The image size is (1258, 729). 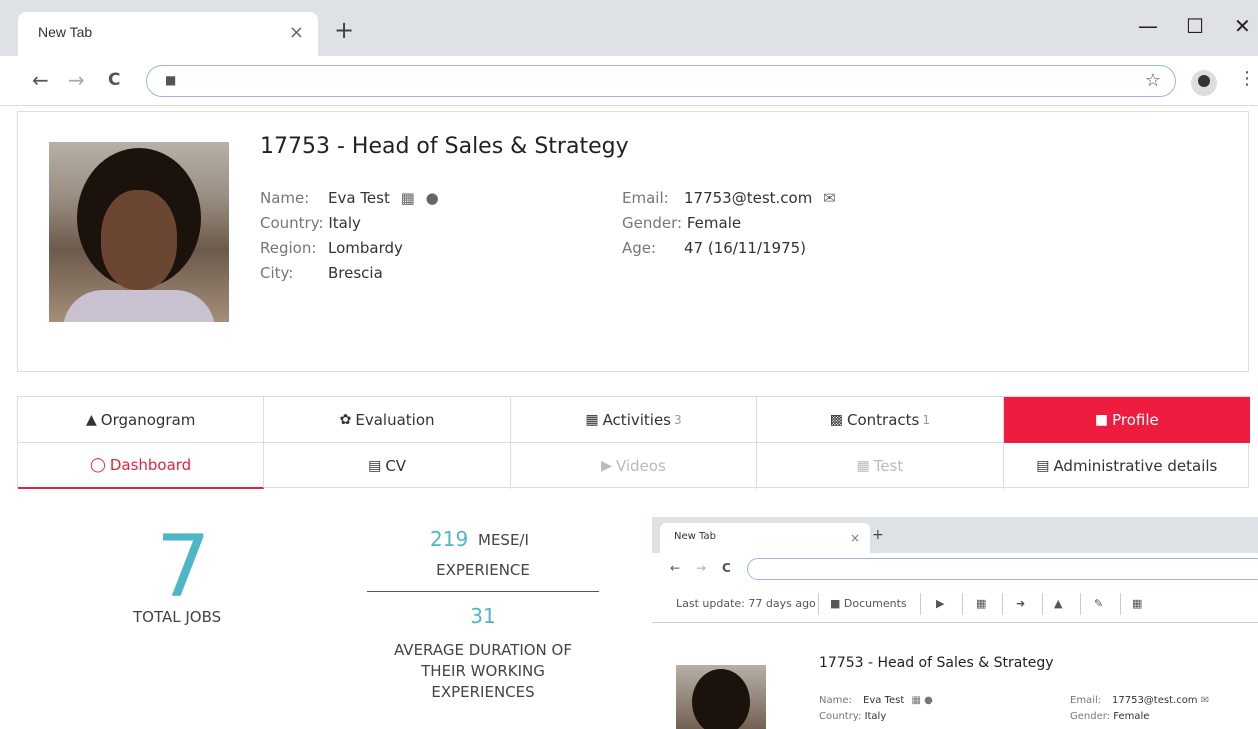 What do you see at coordinates (168, 34) in the screenshot?
I see `browser-tab: New Tab ×` at bounding box center [168, 34].